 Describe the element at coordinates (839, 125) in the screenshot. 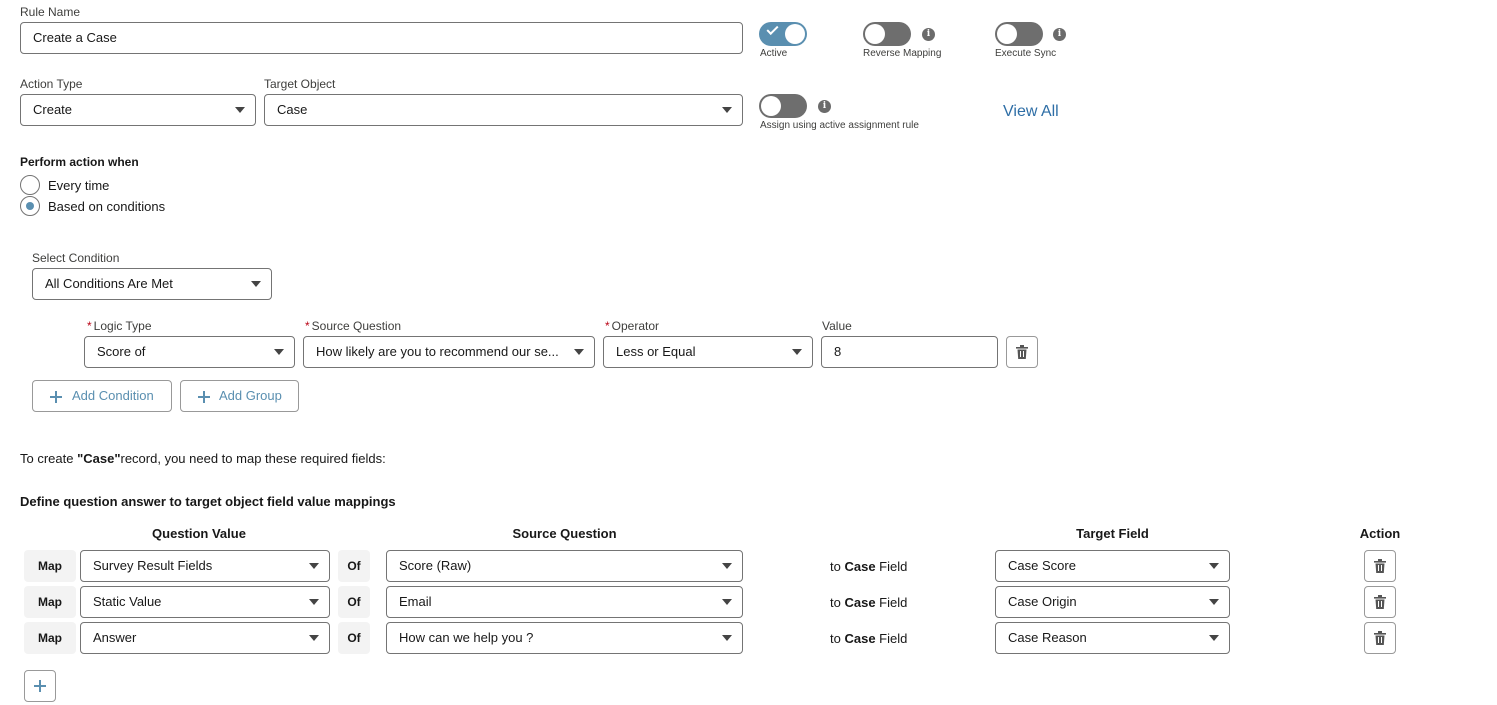

I see `assign-rule-label: Assign using active assignment rule` at that location.